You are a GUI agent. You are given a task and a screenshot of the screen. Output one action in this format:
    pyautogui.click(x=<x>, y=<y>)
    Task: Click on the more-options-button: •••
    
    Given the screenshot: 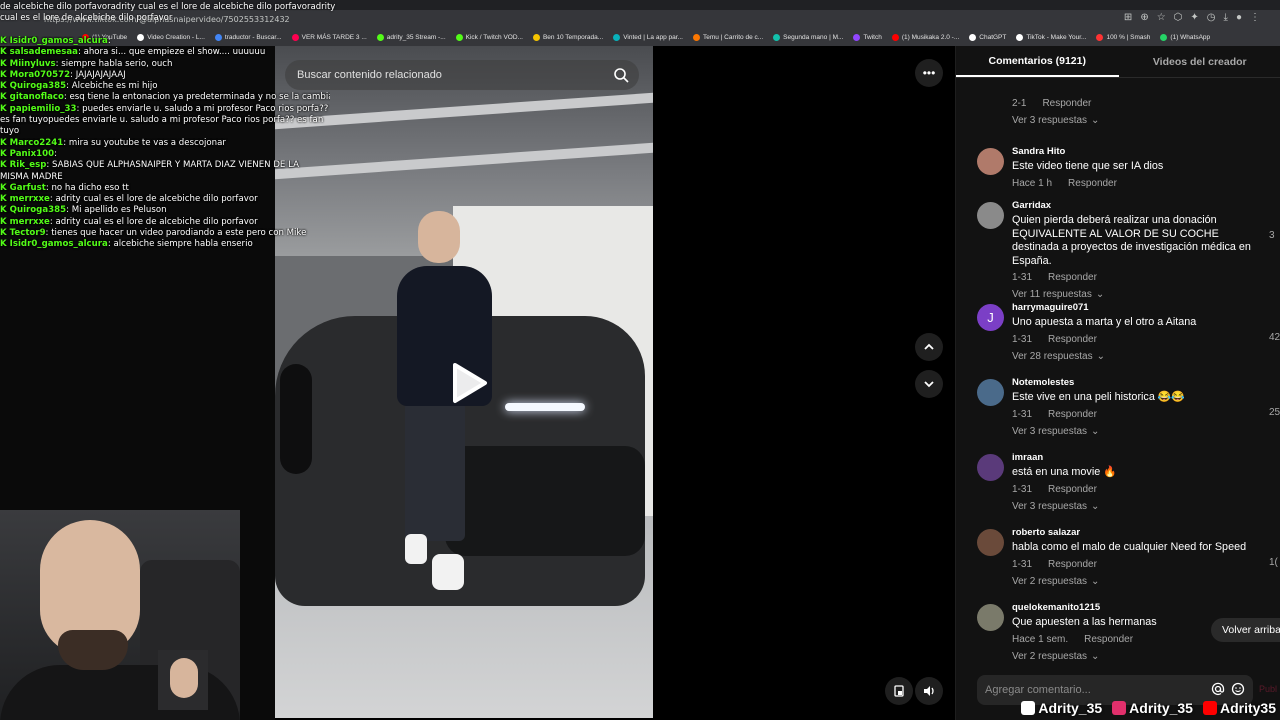 What is the action you would take?
    pyautogui.click(x=929, y=73)
    